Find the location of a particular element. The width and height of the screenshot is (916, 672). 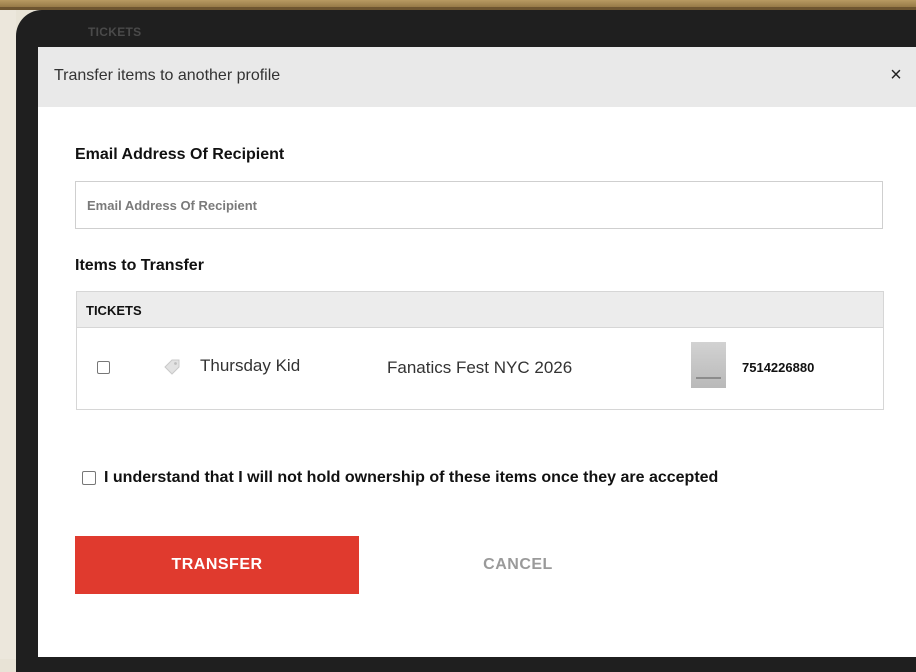

email-field-label: Email Address Of Recipient is located at coordinates (180, 154).